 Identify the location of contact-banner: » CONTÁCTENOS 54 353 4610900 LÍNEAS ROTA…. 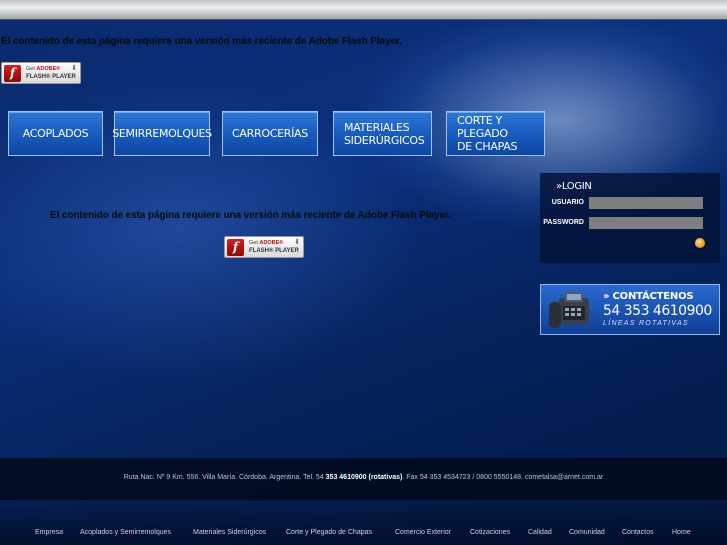
(630, 309).